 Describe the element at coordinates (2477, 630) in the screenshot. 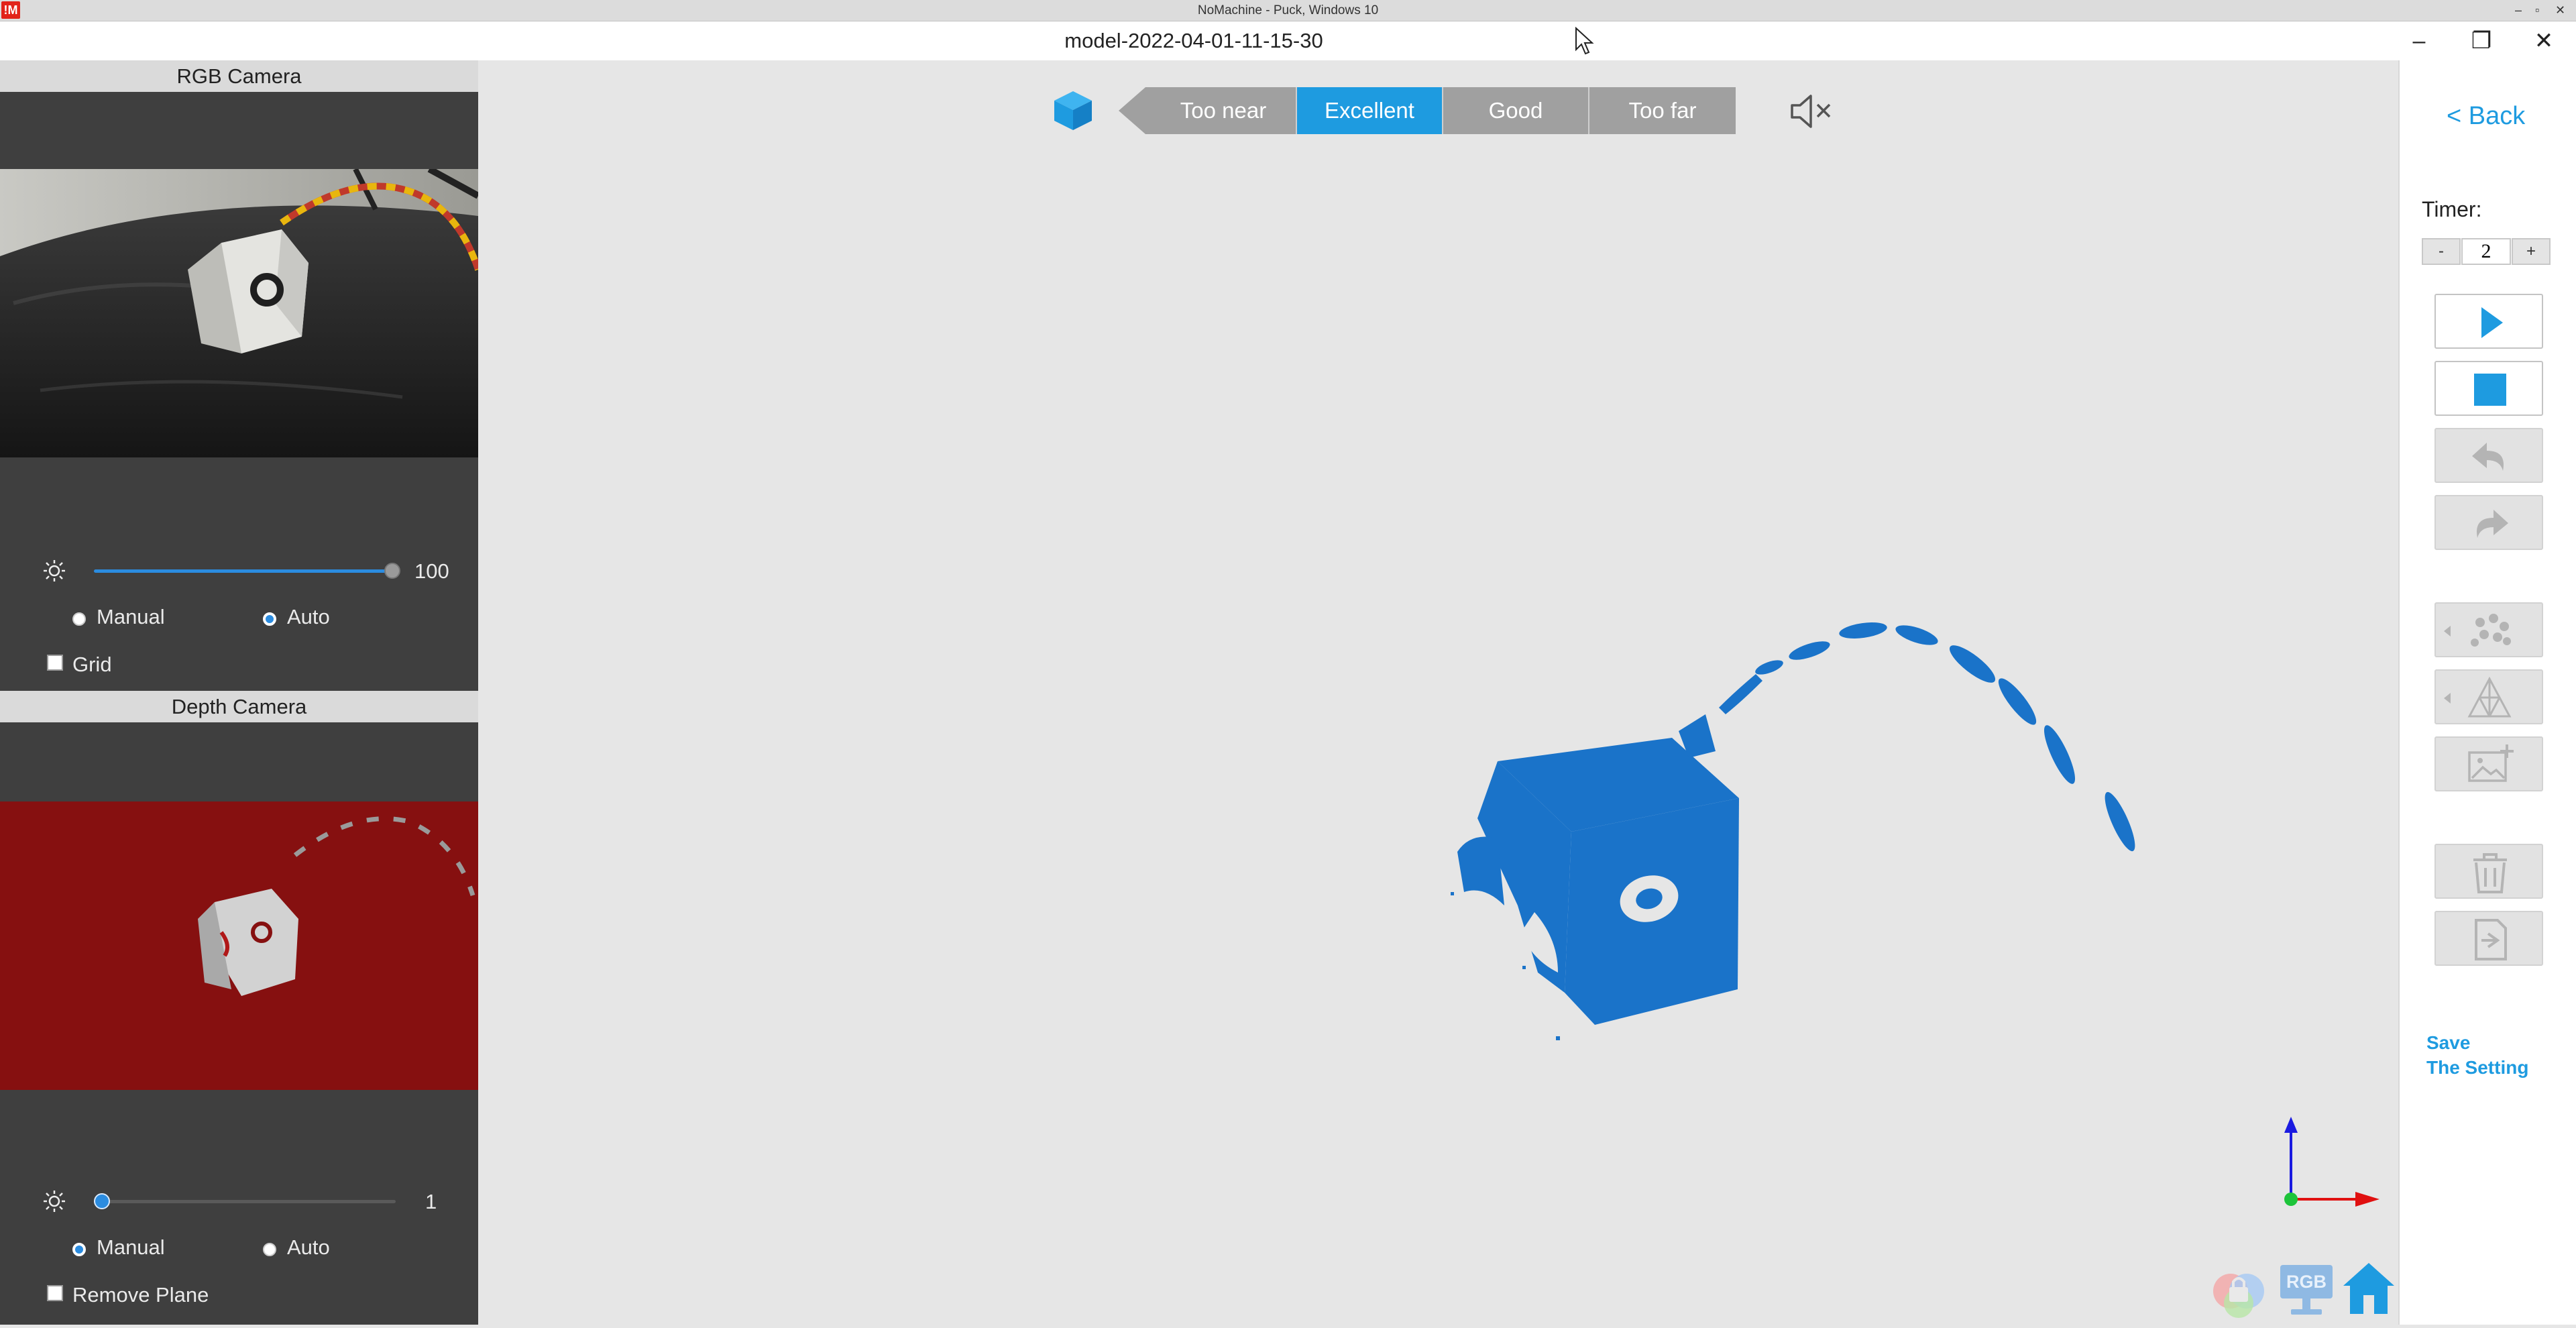

I see `point-cloud-icon` at that location.